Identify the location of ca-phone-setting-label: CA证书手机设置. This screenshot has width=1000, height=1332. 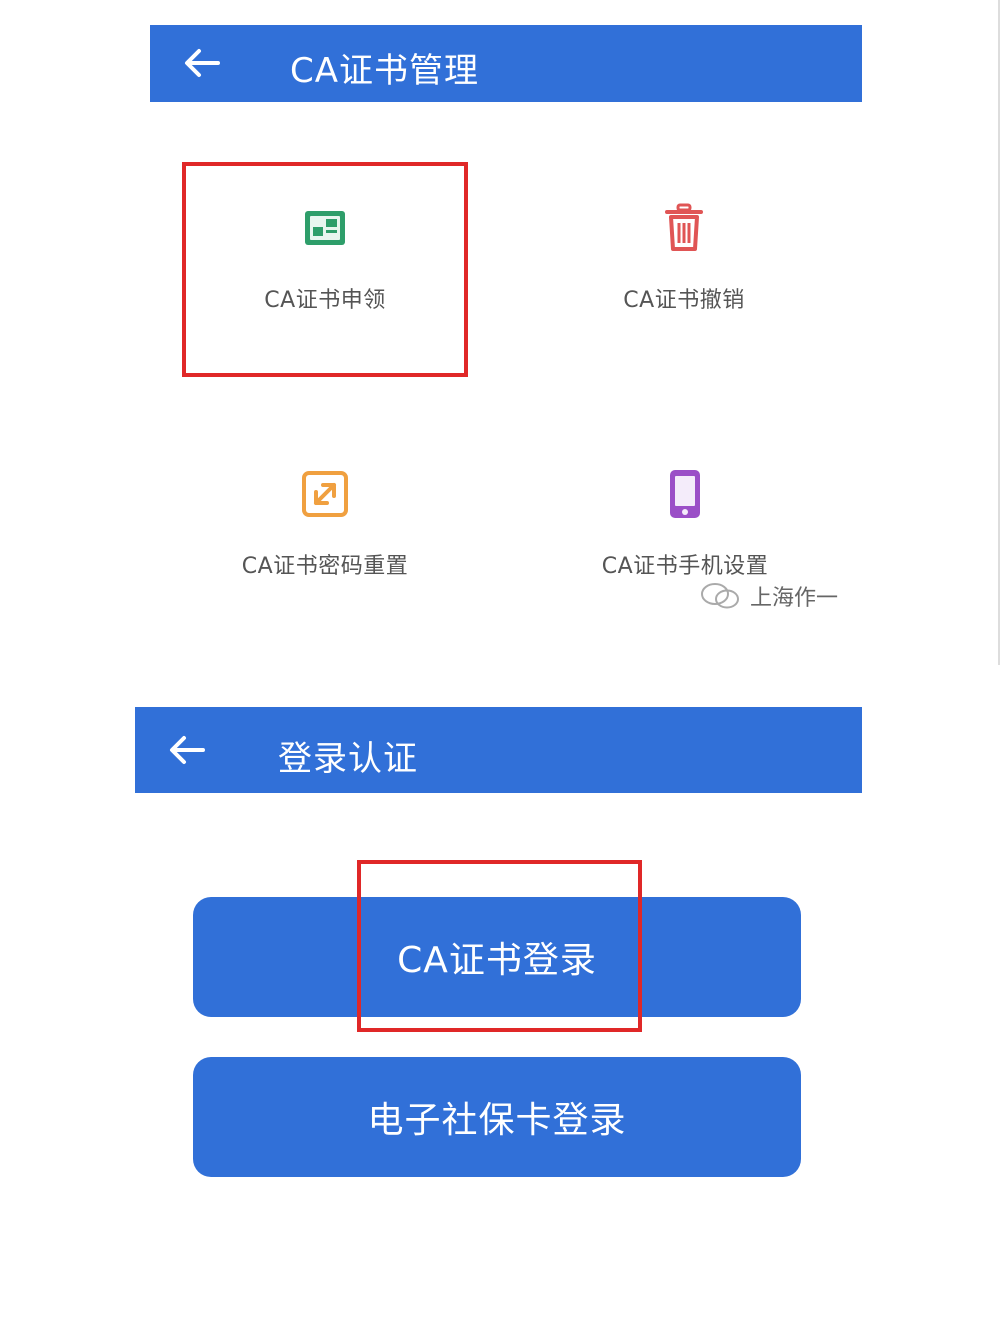
(685, 566).